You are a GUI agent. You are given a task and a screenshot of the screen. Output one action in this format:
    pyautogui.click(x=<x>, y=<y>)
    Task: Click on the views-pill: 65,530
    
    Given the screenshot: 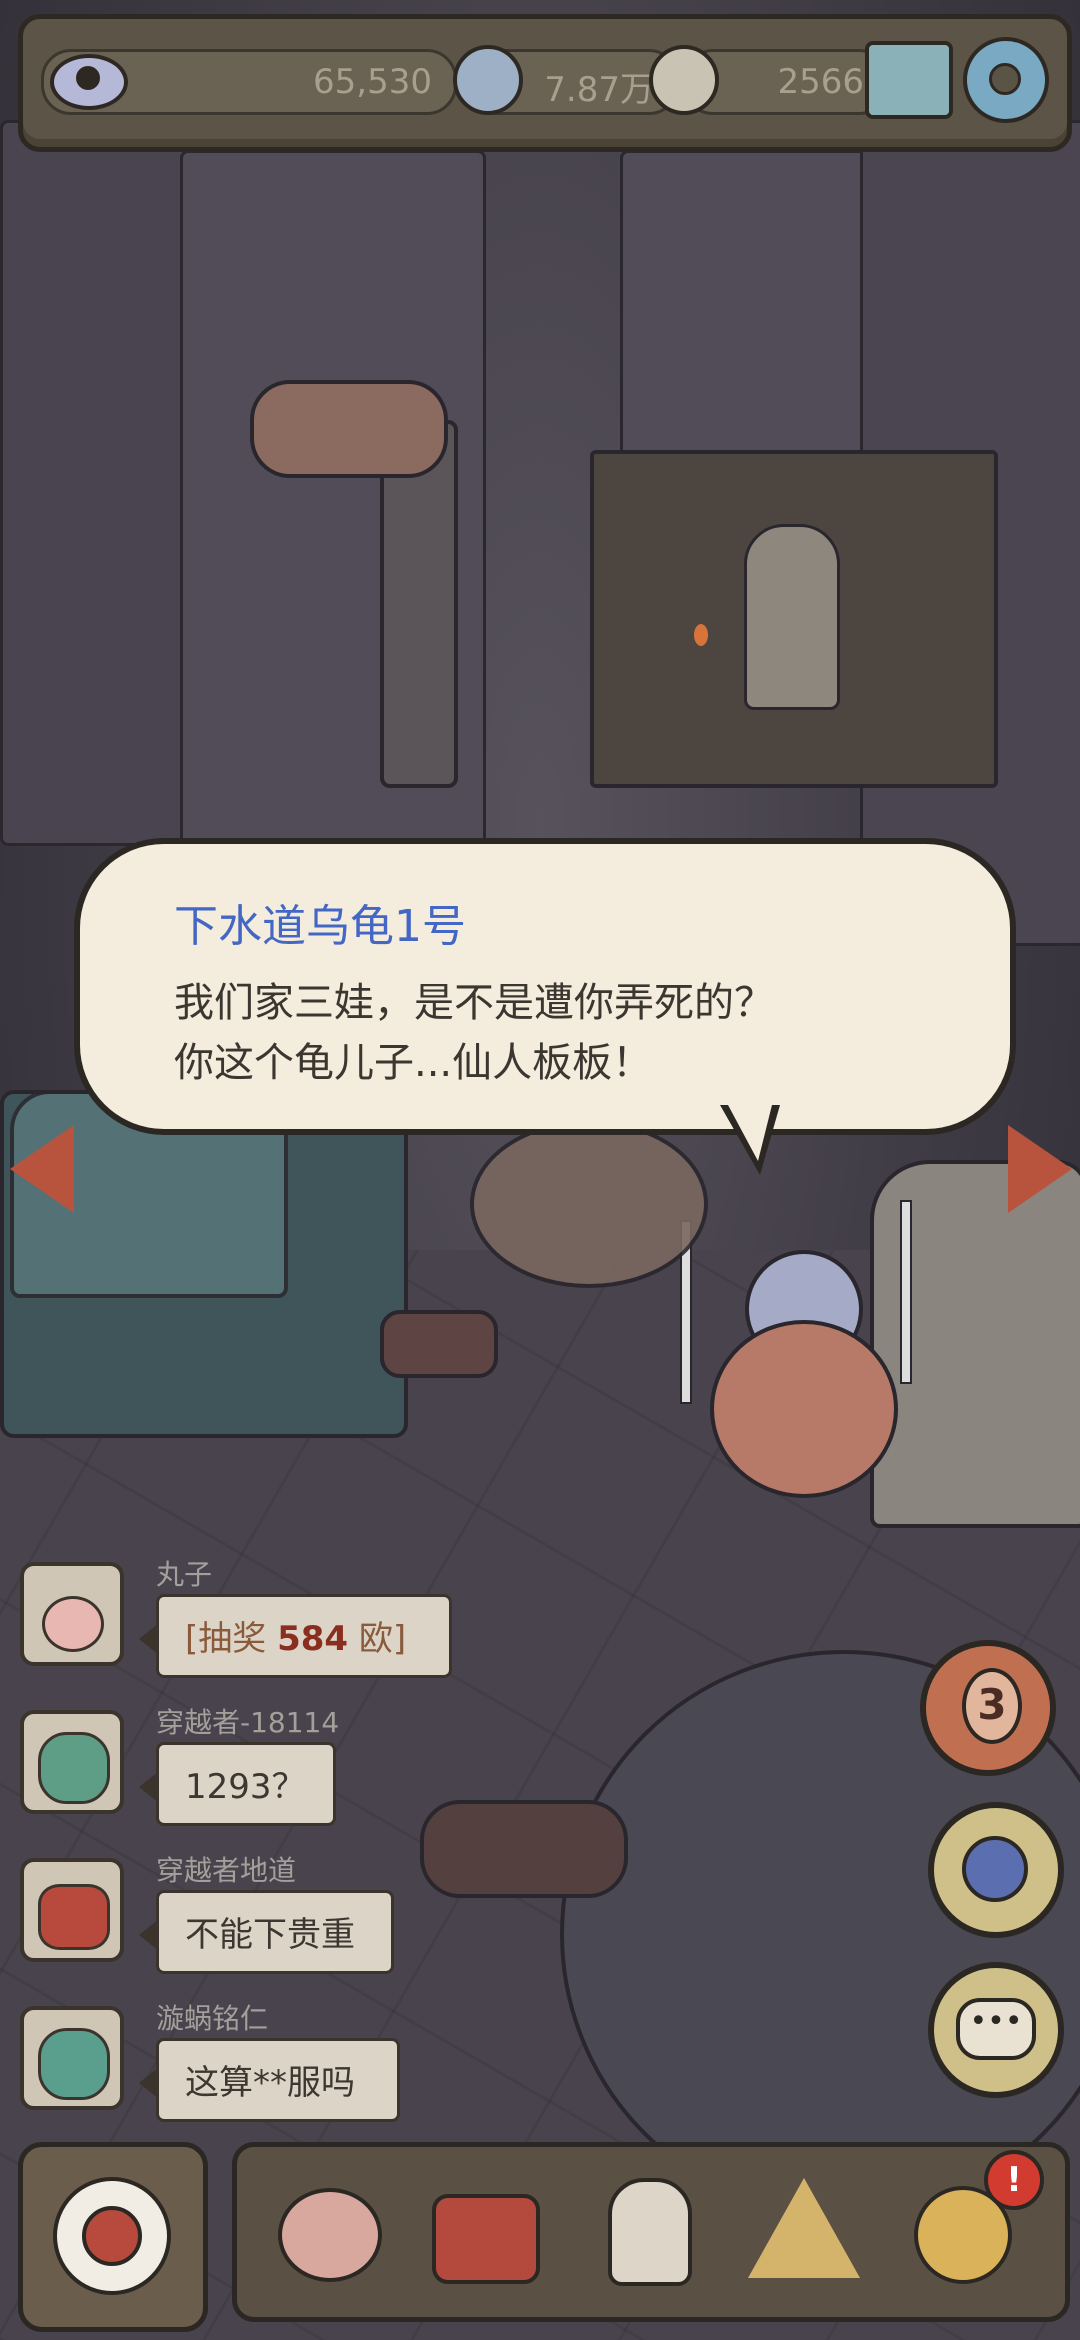 What is the action you would take?
    pyautogui.click(x=249, y=82)
    